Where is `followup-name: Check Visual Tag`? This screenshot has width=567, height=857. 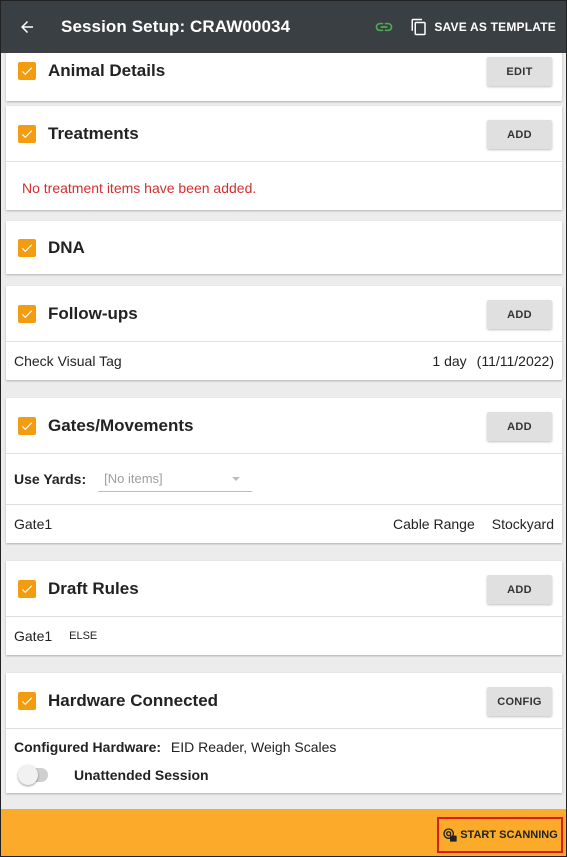
followup-name: Check Visual Tag is located at coordinates (68, 361).